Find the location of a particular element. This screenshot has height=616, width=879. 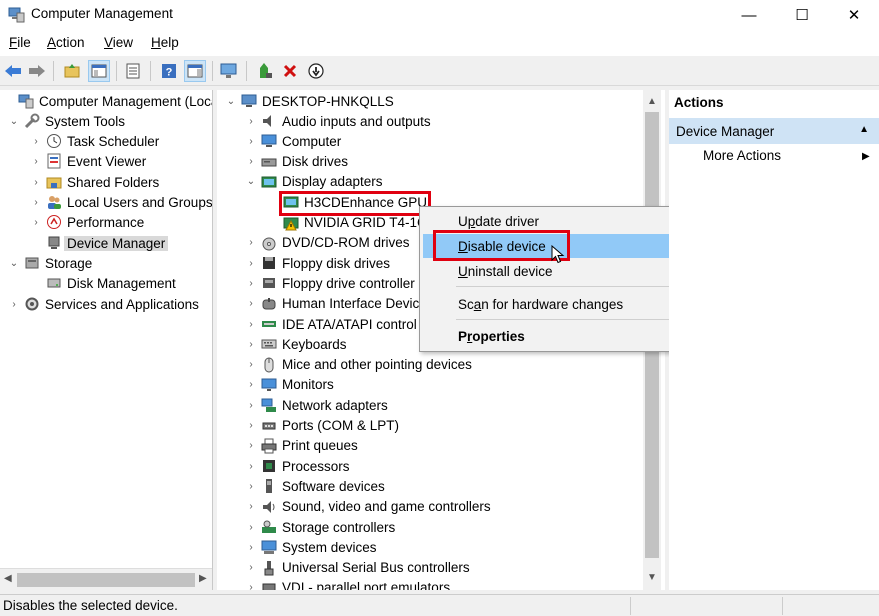

audio-icon is located at coordinates (267, 121).